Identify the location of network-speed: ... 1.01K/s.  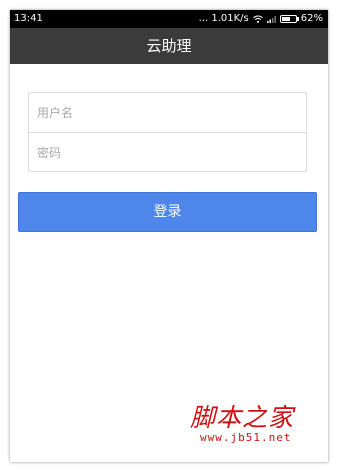
(223, 18).